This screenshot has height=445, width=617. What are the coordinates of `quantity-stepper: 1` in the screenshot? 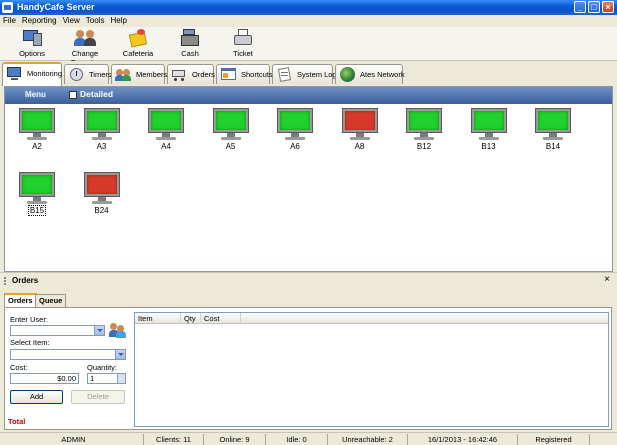 It's located at (106, 378).